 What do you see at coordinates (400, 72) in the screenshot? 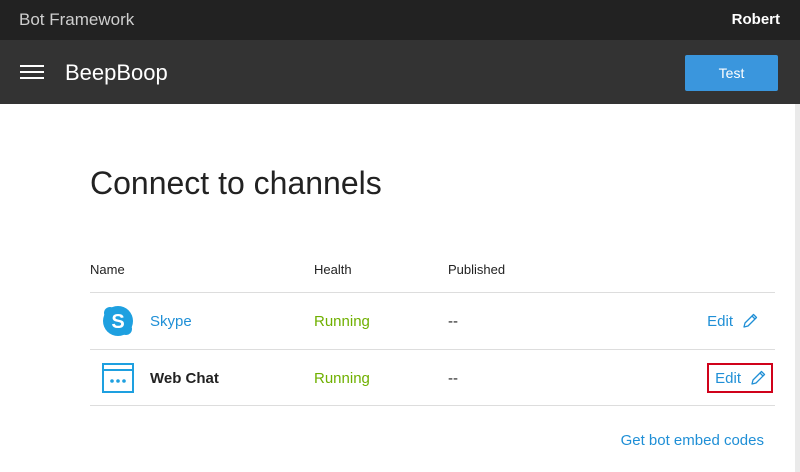
I see `bot-header: BeepBoop Test` at bounding box center [400, 72].